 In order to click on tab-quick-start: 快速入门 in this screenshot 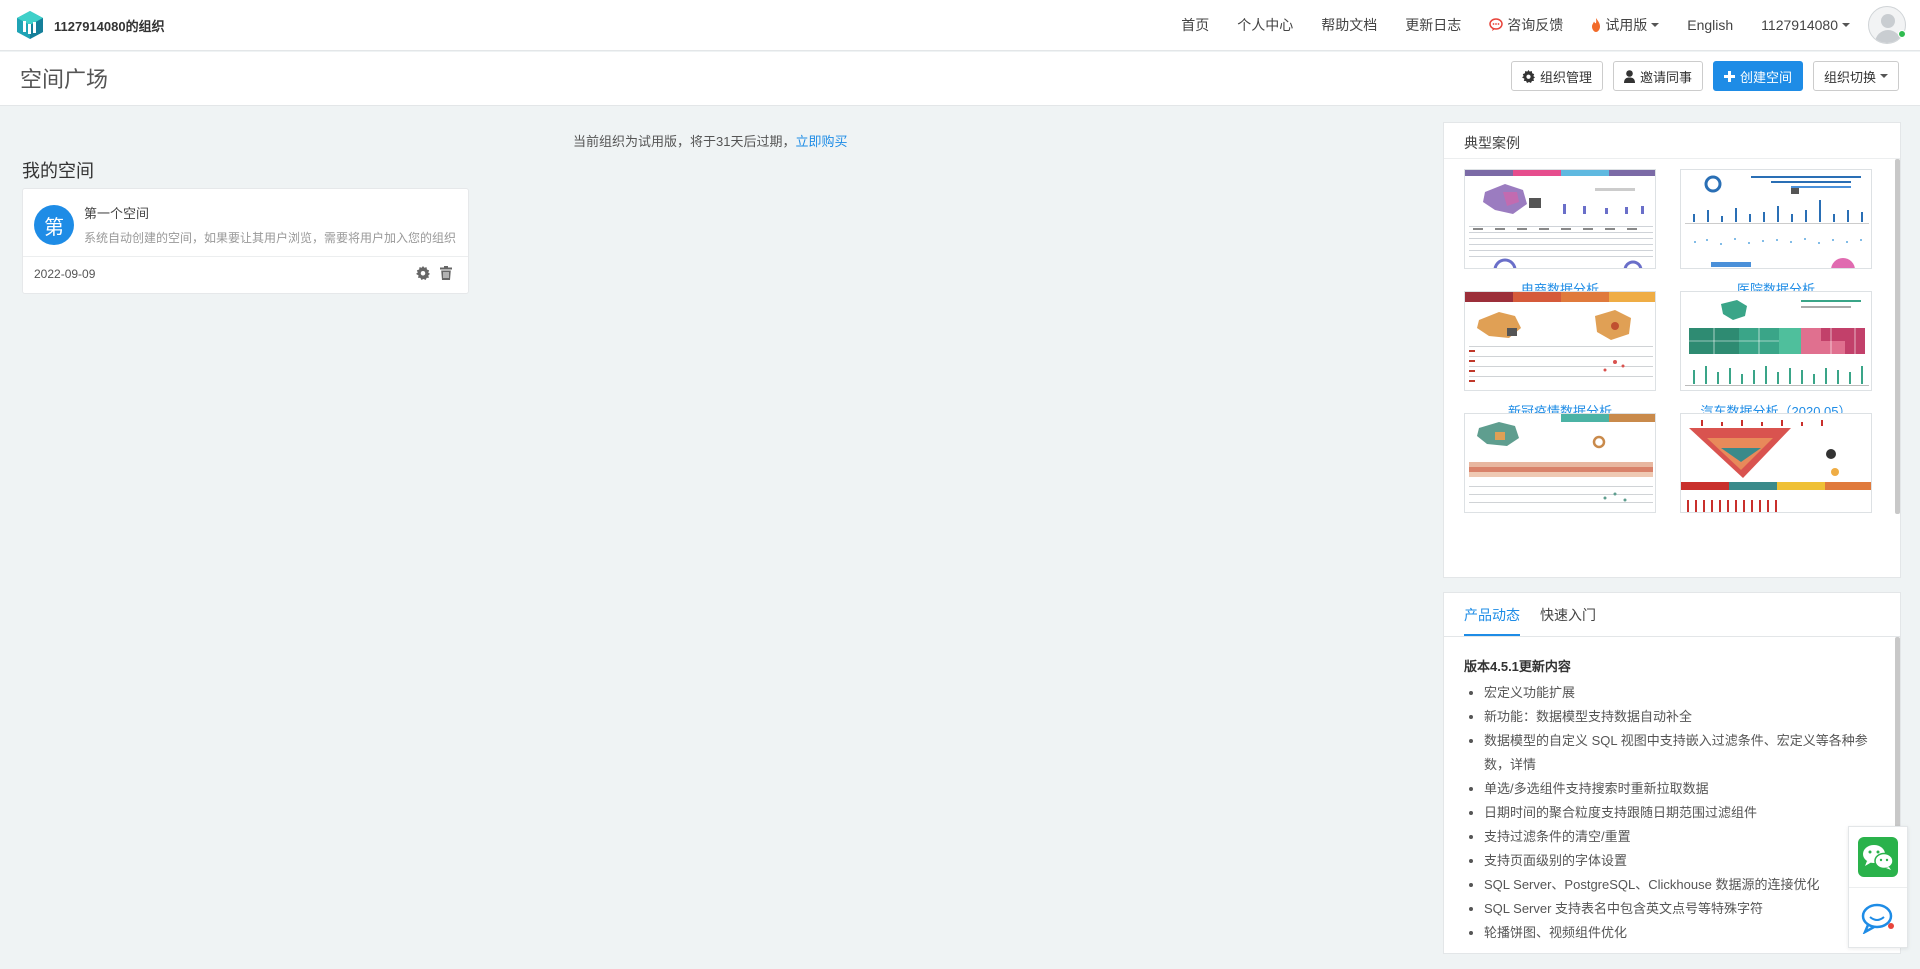, I will do `click(1568, 614)`.